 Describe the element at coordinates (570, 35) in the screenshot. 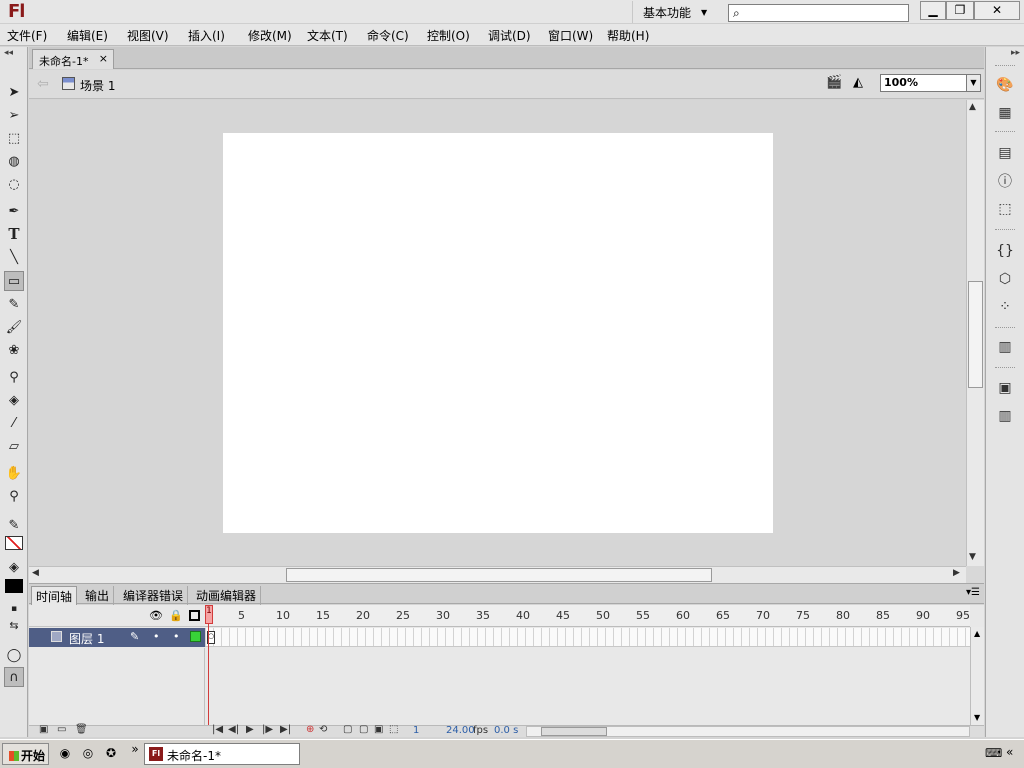

I see `menu-window: 窗口(W)` at that location.